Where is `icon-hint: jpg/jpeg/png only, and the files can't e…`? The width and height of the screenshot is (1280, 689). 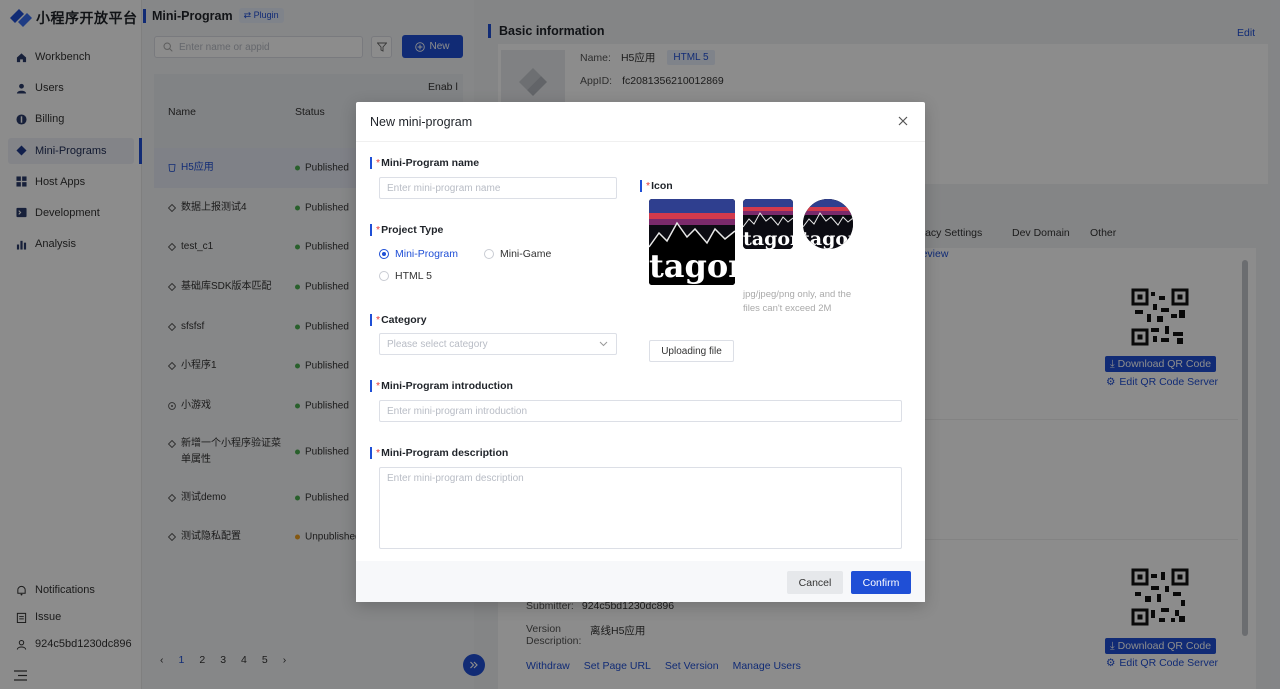 icon-hint: jpg/jpeg/png only, and the files can't e… is located at coordinates (797, 301).